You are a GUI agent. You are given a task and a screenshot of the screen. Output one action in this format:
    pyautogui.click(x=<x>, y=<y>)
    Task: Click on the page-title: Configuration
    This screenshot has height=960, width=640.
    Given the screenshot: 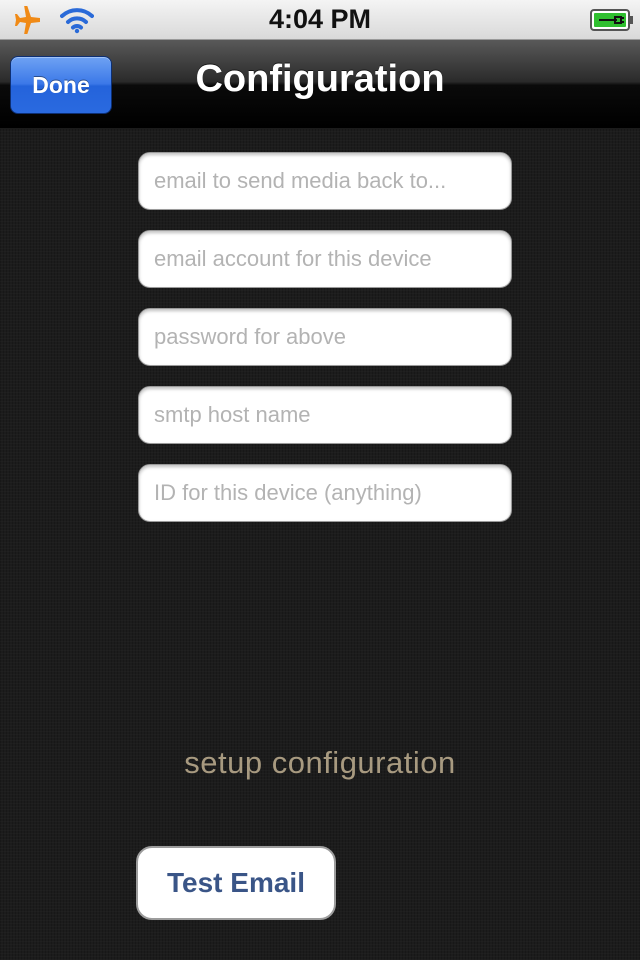 What is the action you would take?
    pyautogui.click(x=320, y=79)
    